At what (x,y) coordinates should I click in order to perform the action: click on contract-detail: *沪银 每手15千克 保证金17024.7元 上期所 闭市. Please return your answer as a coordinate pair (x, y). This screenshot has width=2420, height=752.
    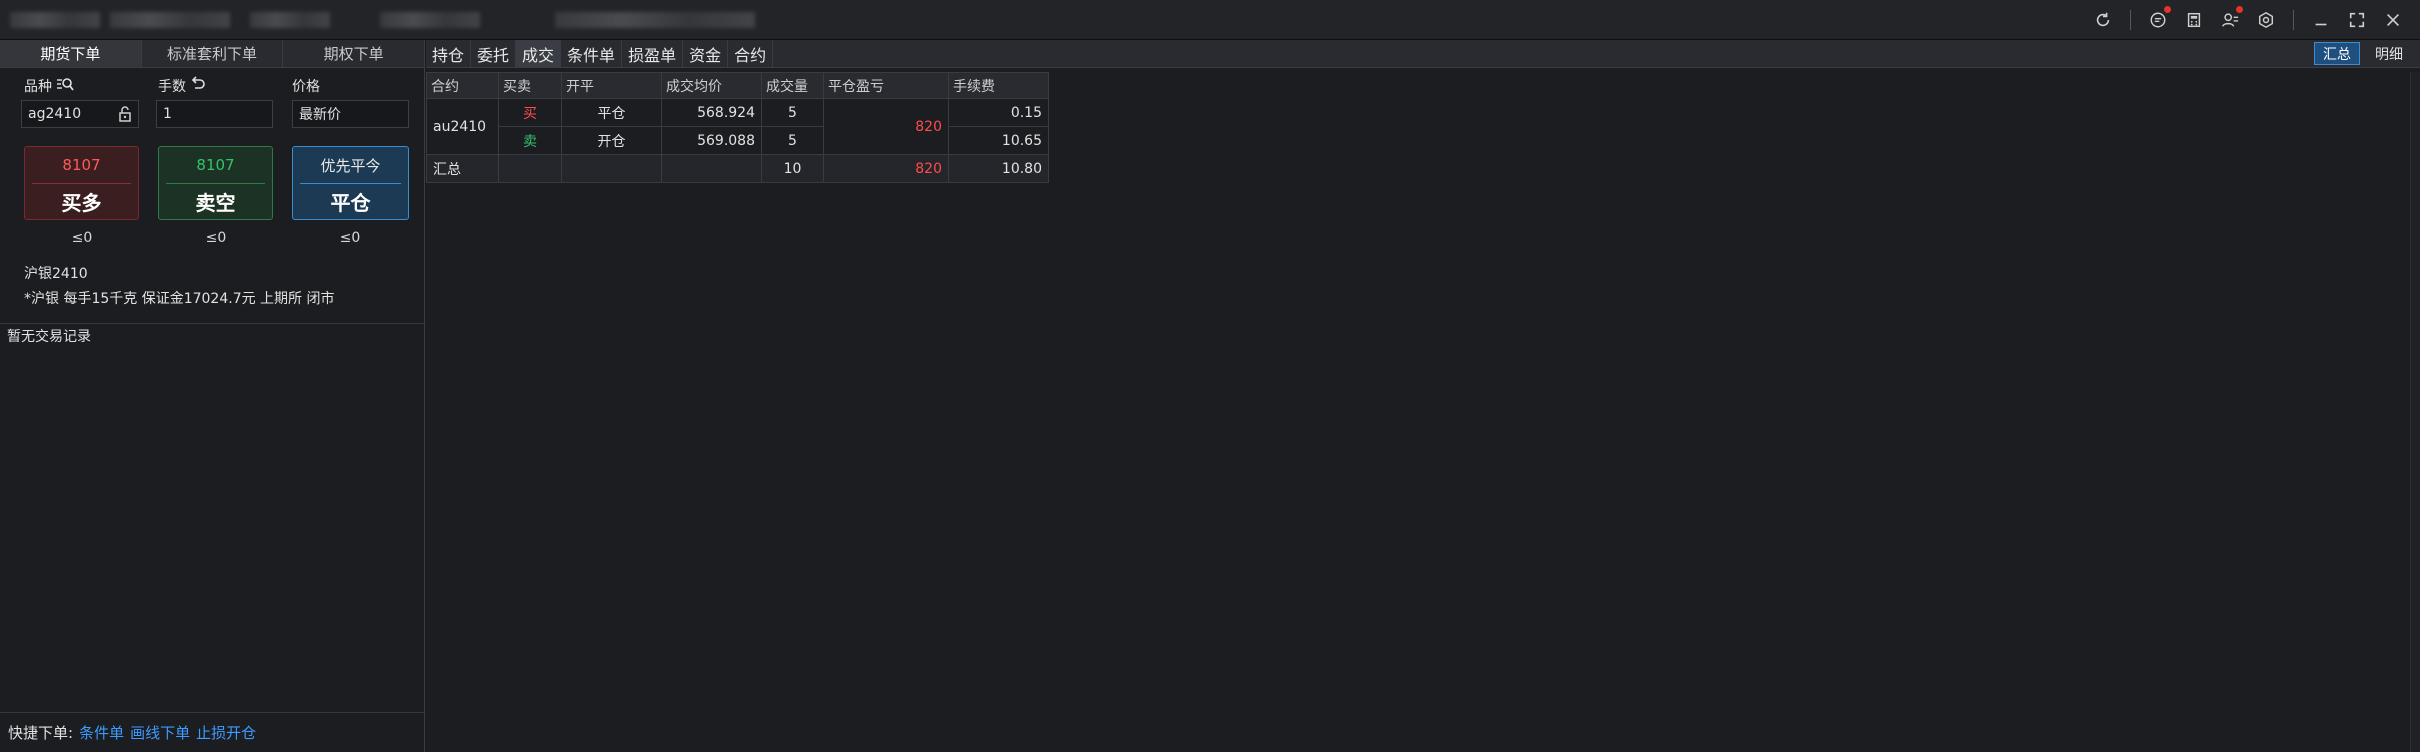
    Looking at the image, I should click on (179, 299).